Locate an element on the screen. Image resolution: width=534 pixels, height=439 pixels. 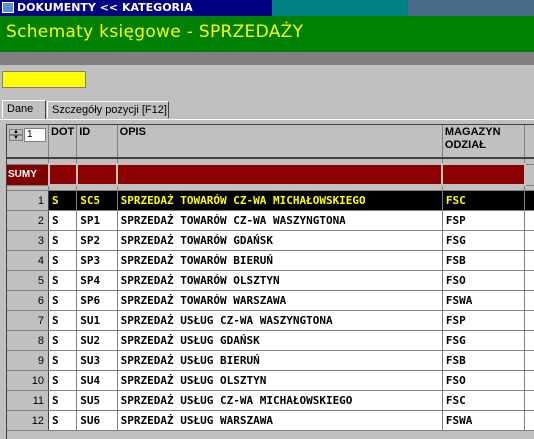
row-number: 7 is located at coordinates (28, 320).